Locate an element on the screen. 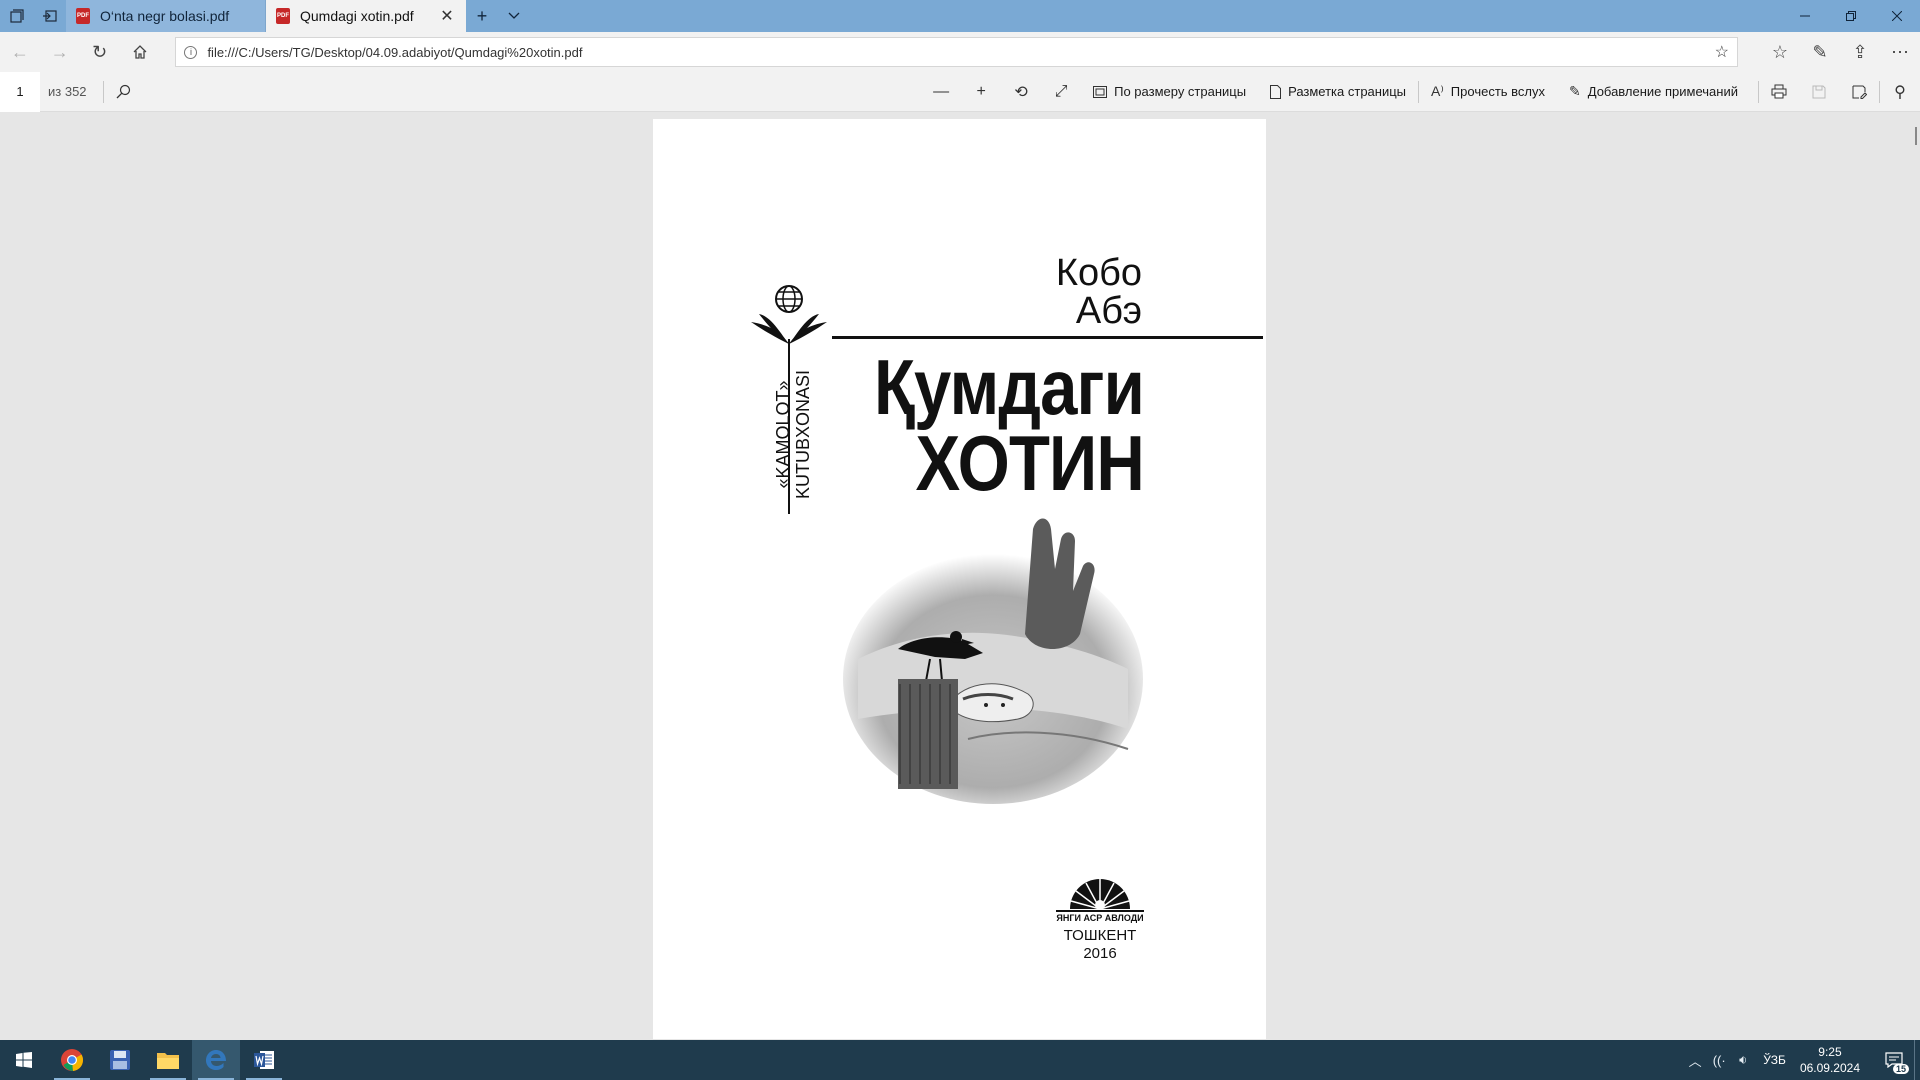  book-author: Кобо Абэ is located at coordinates (1099, 292).